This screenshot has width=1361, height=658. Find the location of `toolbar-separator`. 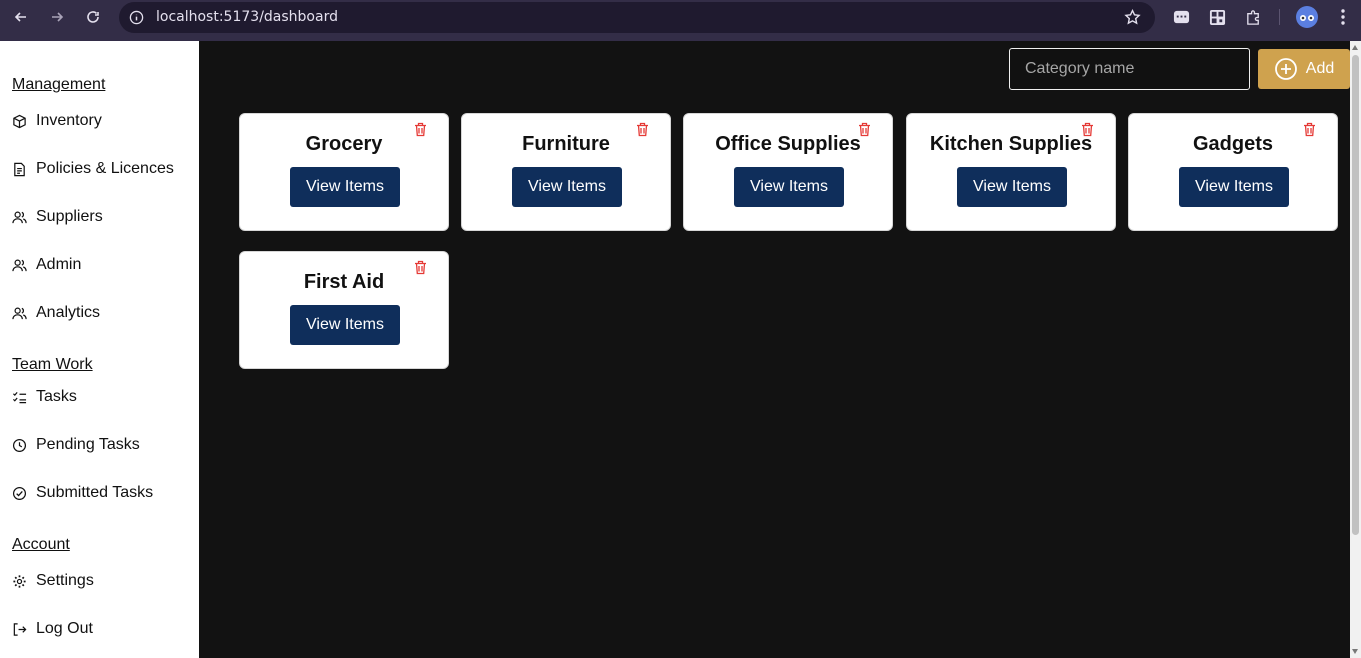

toolbar-separator is located at coordinates (1279, 17).